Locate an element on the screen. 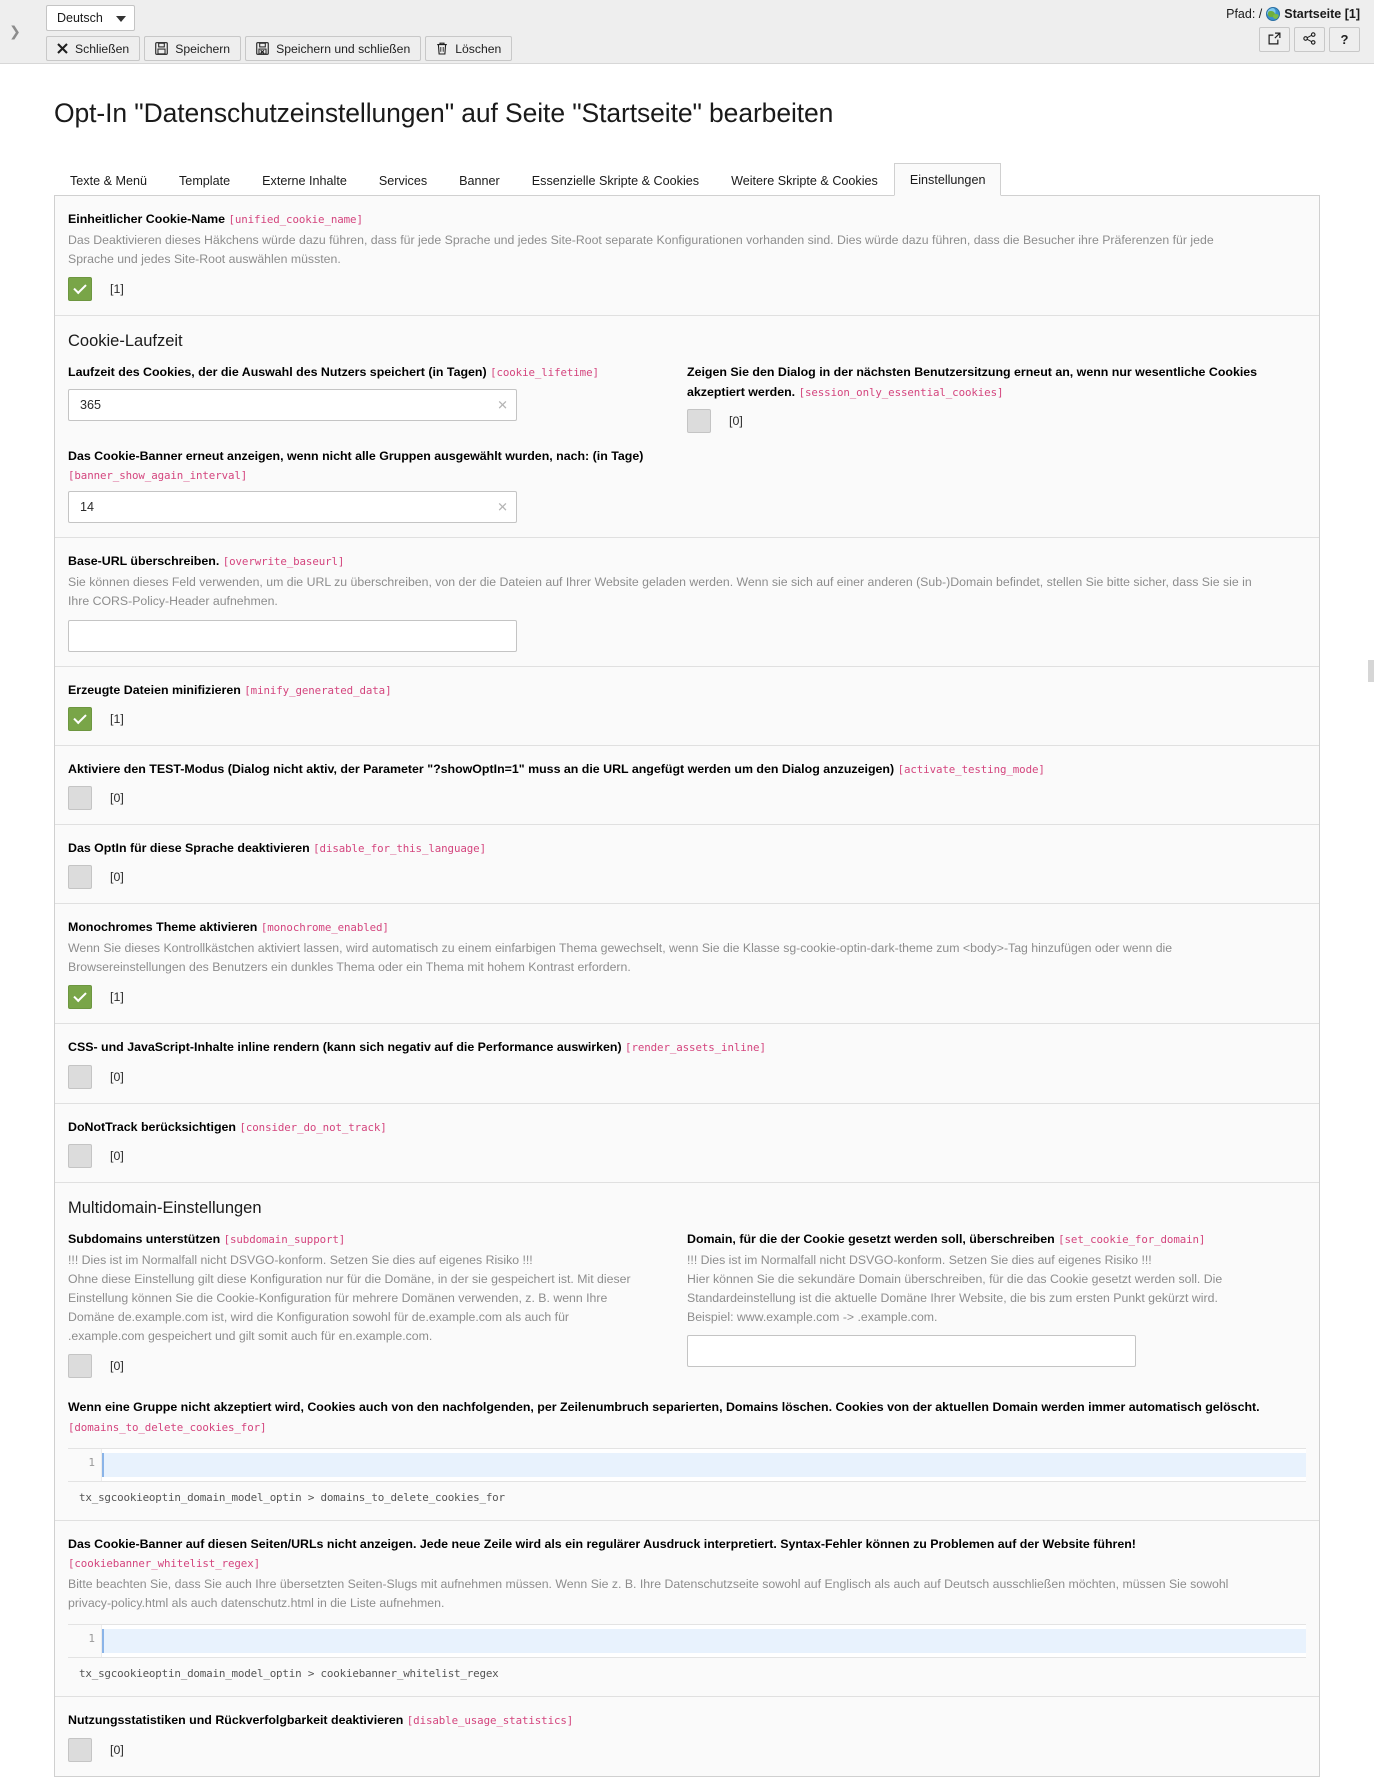 The image size is (1374, 1777). close-button-label: Schließen is located at coordinates (102, 48).